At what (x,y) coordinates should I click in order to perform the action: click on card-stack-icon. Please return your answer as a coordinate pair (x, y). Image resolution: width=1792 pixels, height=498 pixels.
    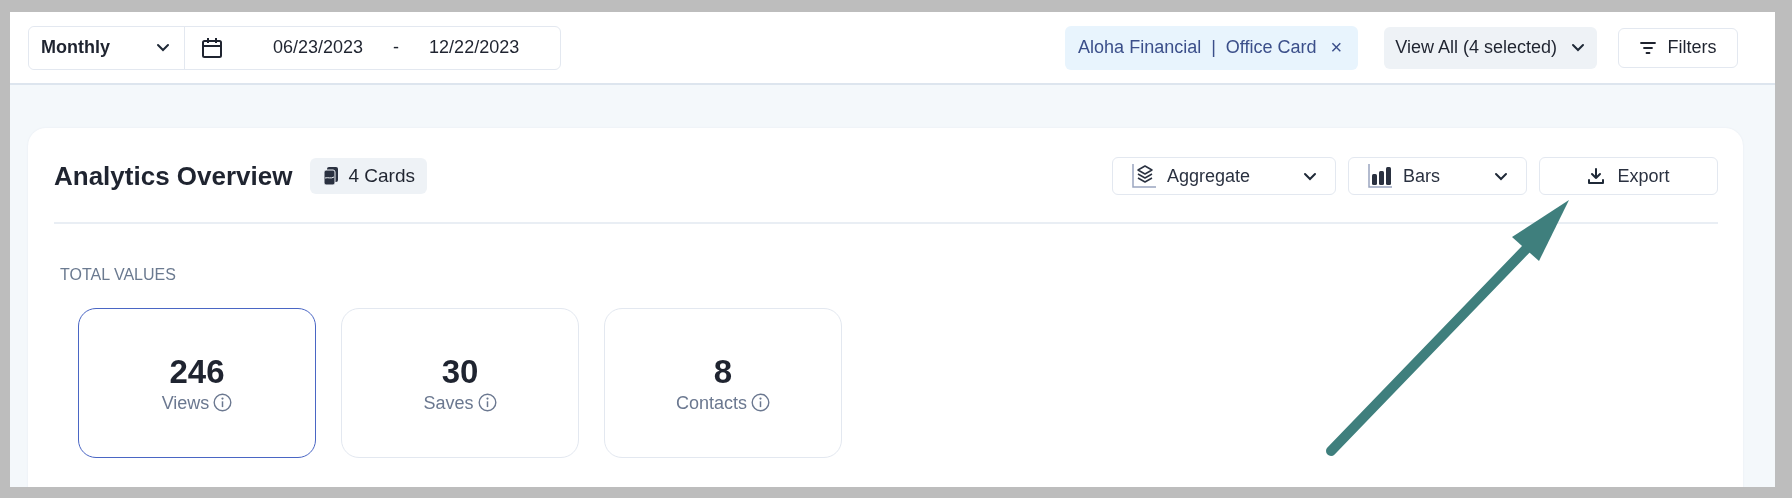
    Looking at the image, I should click on (331, 176).